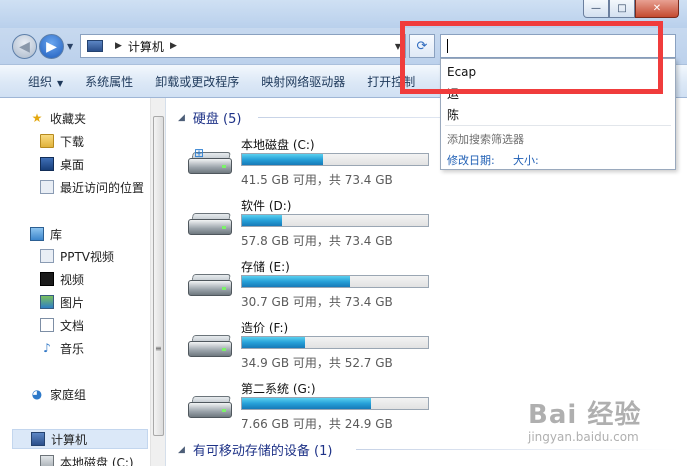 This screenshot has width=687, height=466. I want to click on watermark-logo: Bai 经验, so click(585, 415).